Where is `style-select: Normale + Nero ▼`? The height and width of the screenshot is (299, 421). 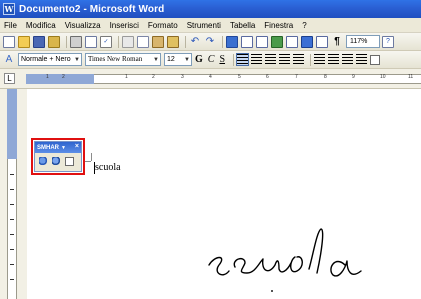
style-select: Normale + Nero ▼ is located at coordinates (50, 59).